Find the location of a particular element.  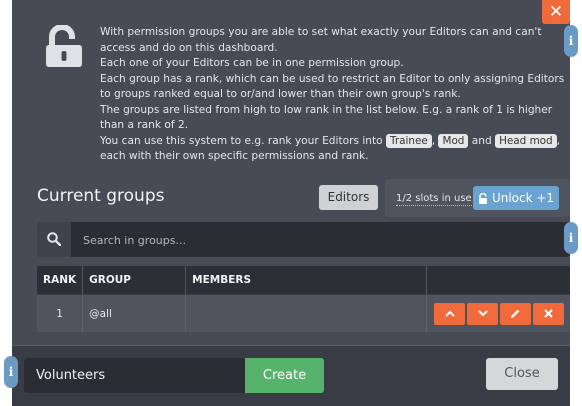

move-down-button is located at coordinates (482, 313).